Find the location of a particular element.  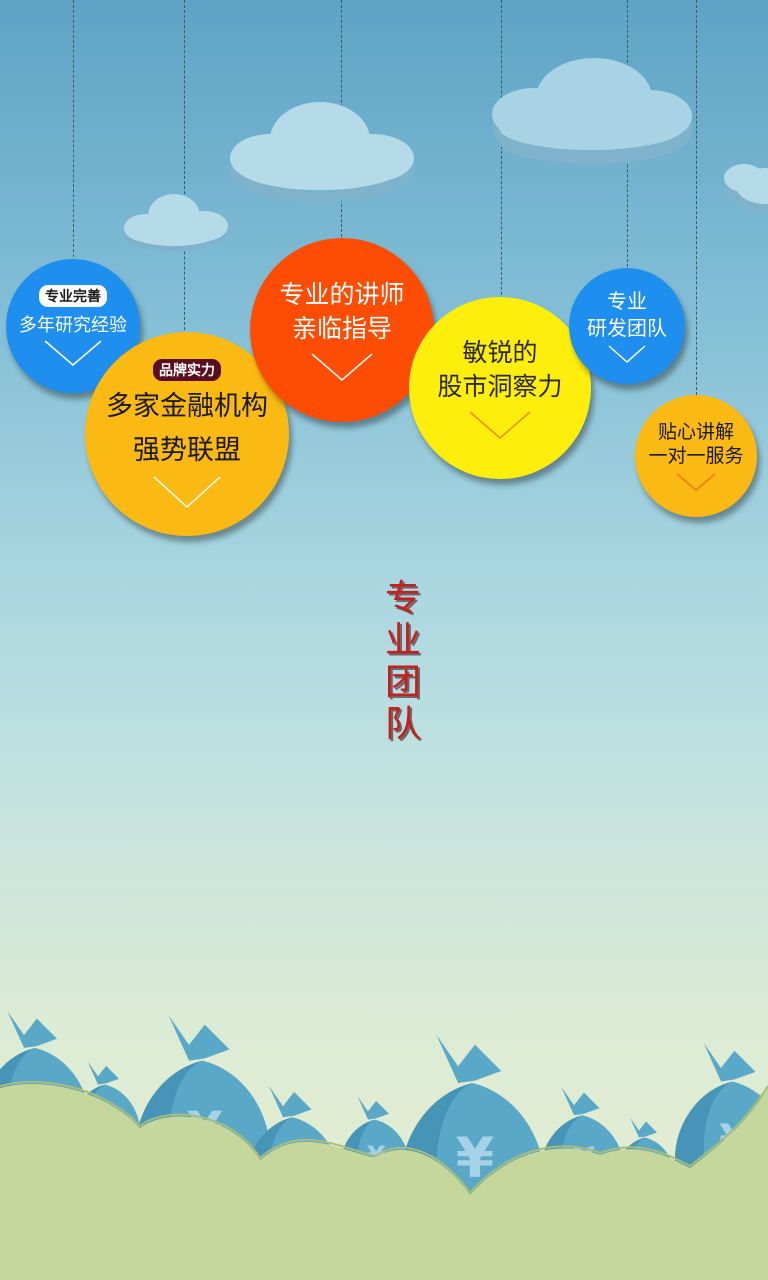

bubble-professional-lecturer: 专业的讲师 亲临指导 is located at coordinates (342, 330).